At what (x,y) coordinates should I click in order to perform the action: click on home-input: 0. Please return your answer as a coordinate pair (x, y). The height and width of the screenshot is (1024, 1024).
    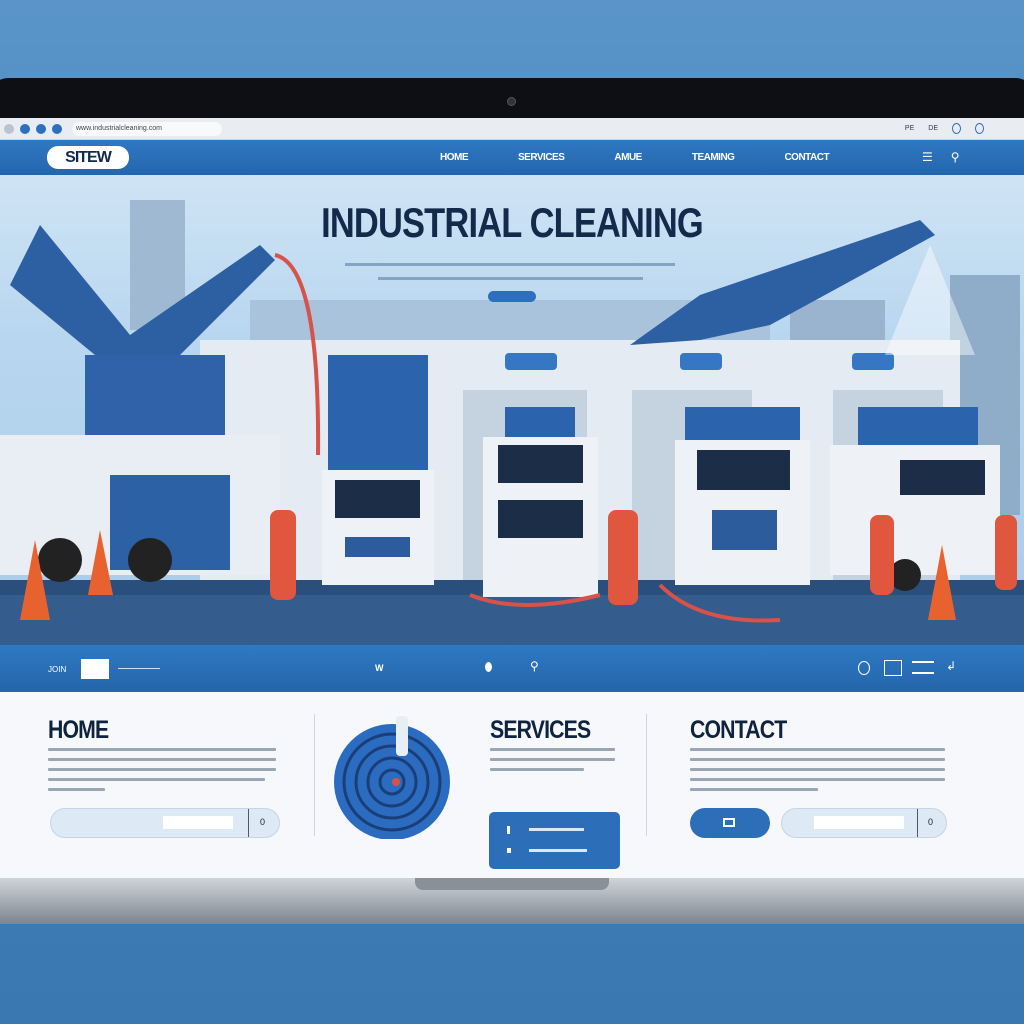
    Looking at the image, I should click on (165, 823).